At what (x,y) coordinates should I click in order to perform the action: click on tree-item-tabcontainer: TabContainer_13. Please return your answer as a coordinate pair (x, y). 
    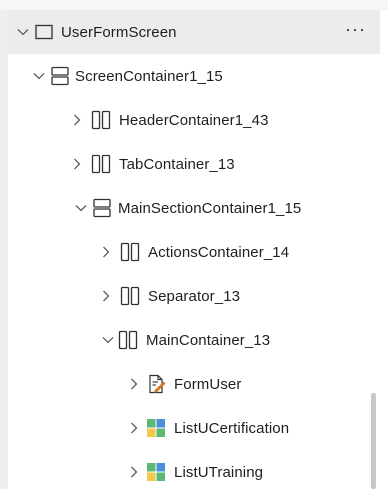
    Looking at the image, I should click on (194, 164).